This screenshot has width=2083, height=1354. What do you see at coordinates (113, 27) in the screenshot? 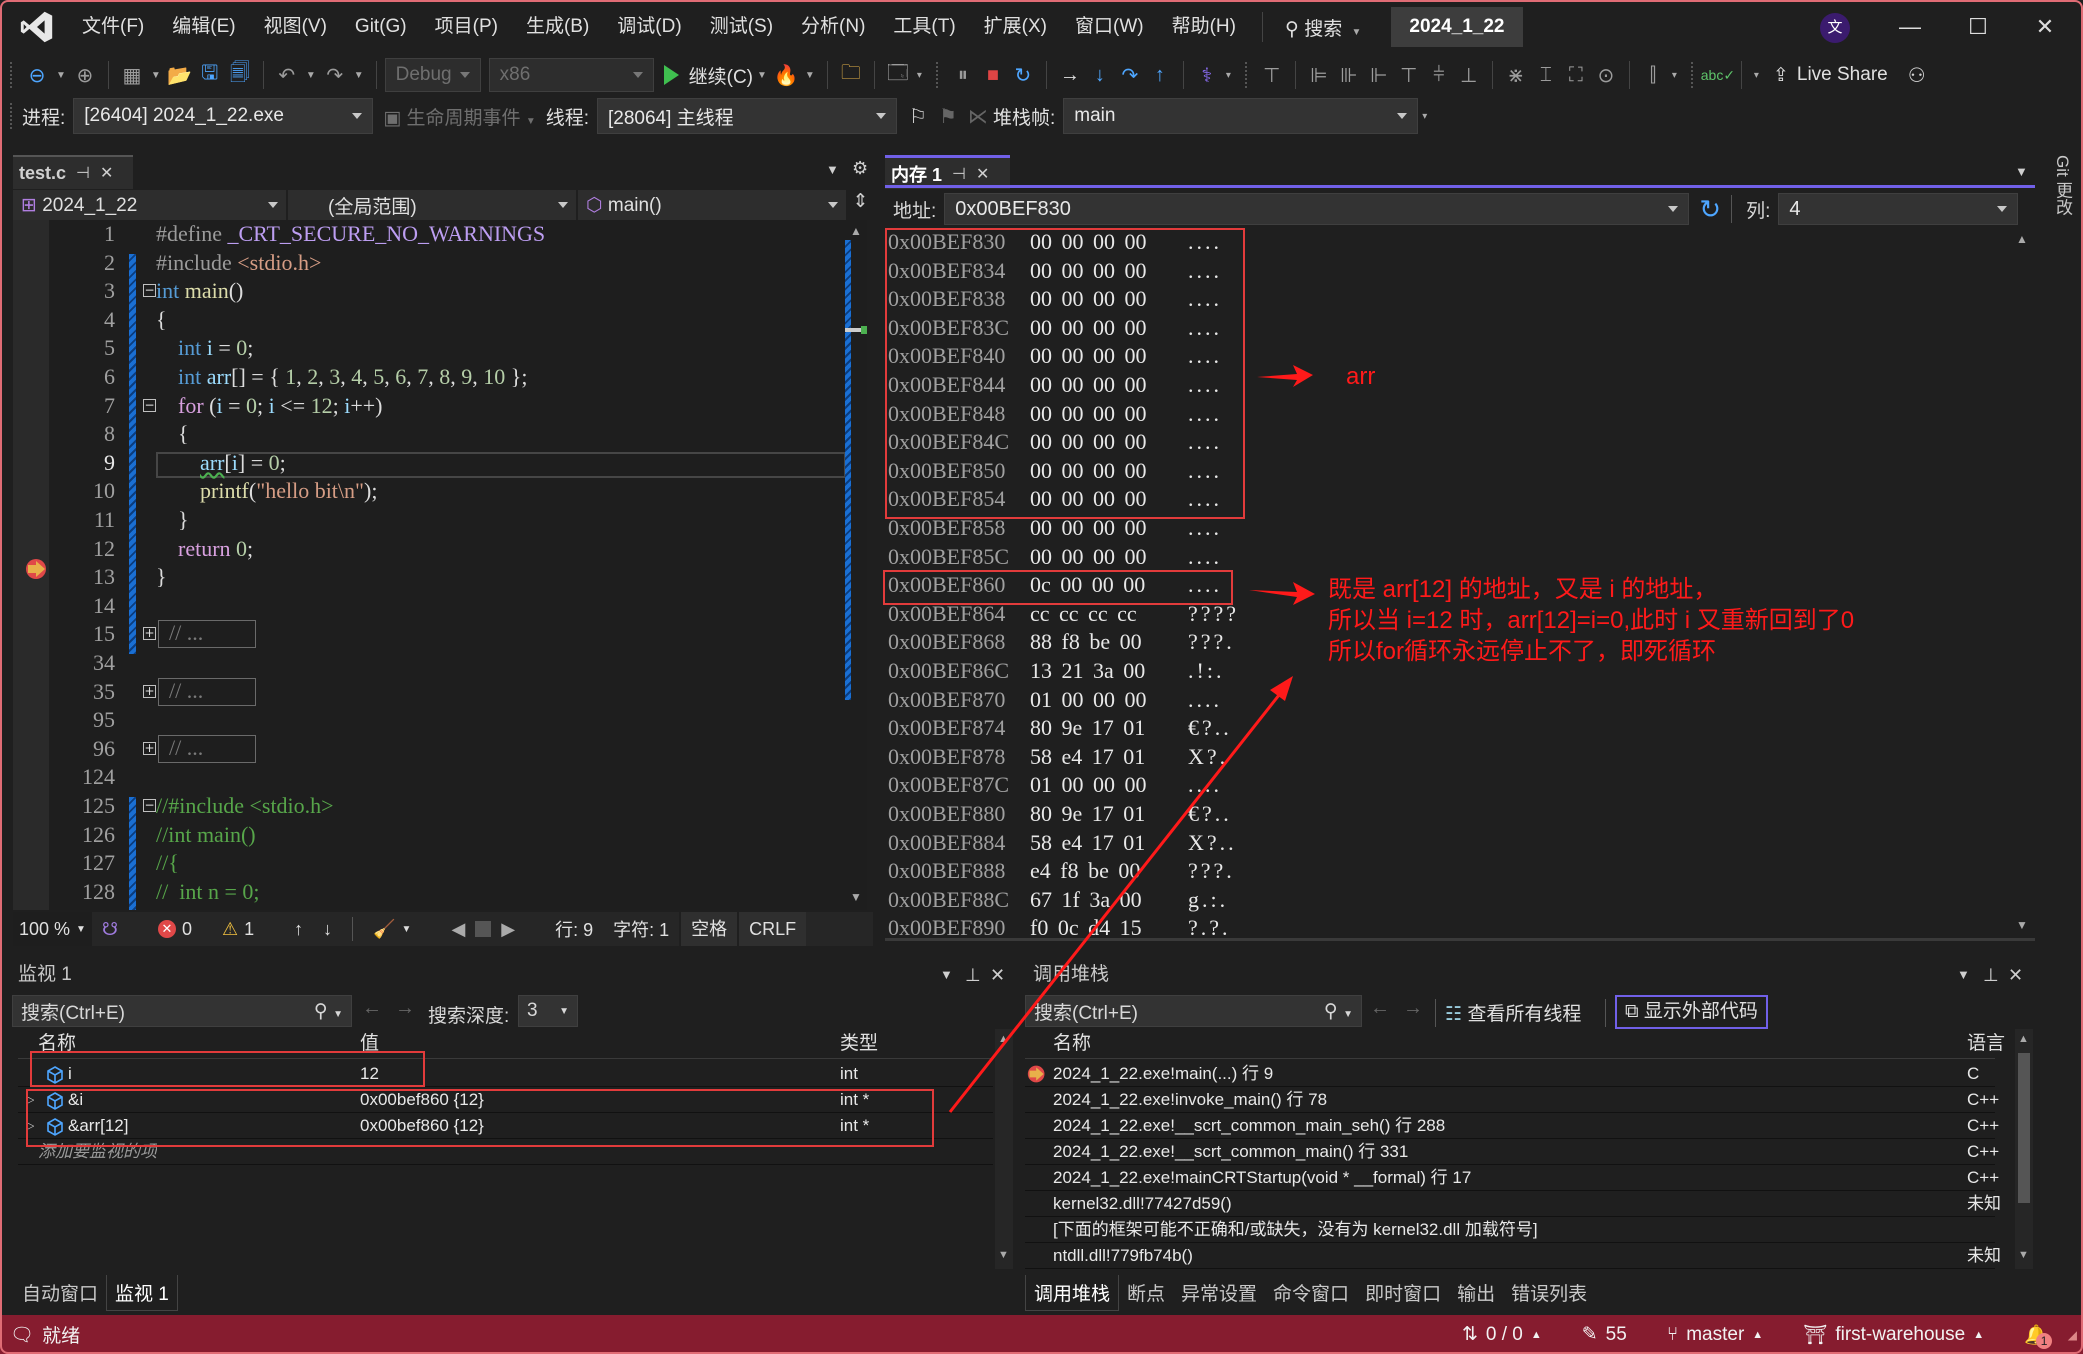
I see `menu-file: 文件(F)` at bounding box center [113, 27].